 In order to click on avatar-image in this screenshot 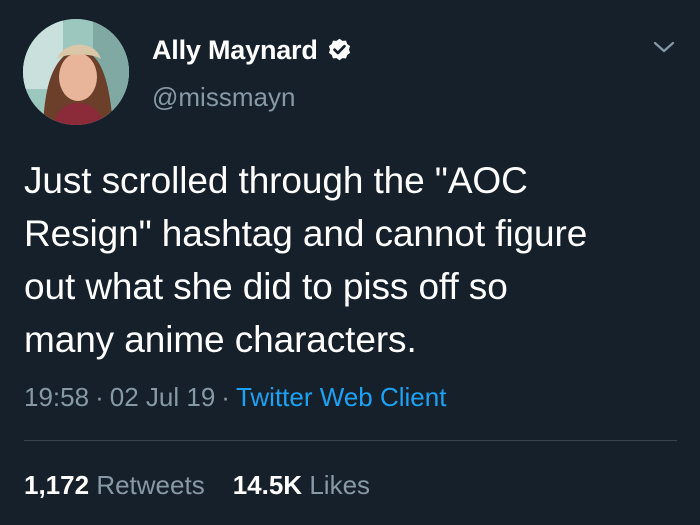, I will do `click(76, 72)`.